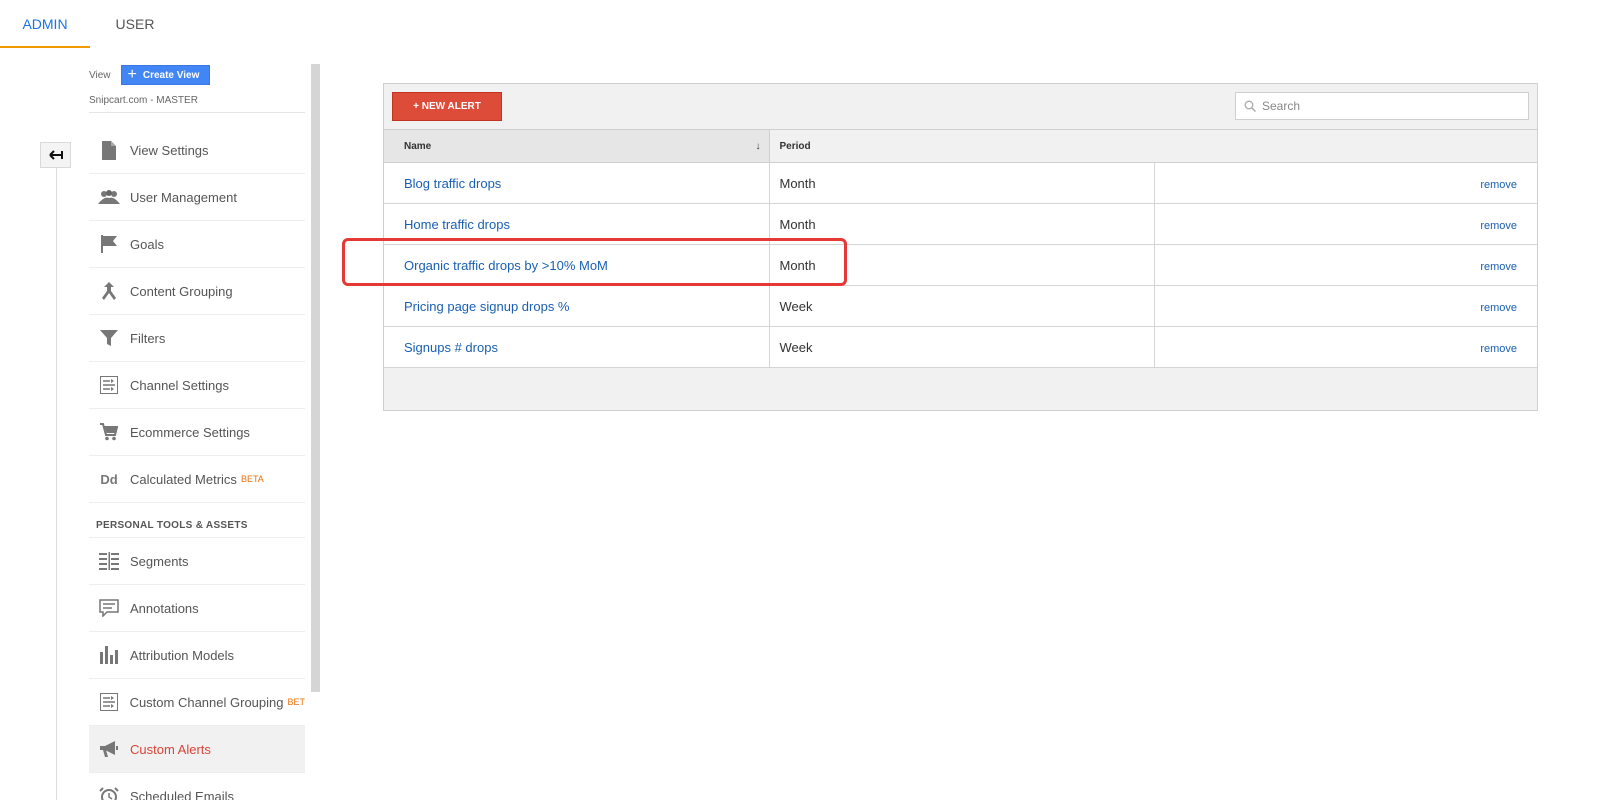 The width and height of the screenshot is (1600, 800). What do you see at coordinates (577, 146) in the screenshot?
I see `name-column-header: Name ↓` at bounding box center [577, 146].